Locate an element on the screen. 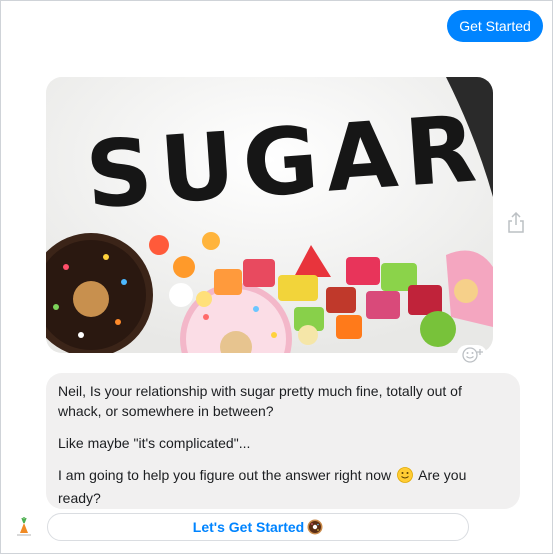  lets-get-started-quick-reply: Let's Get Started is located at coordinates (258, 527).